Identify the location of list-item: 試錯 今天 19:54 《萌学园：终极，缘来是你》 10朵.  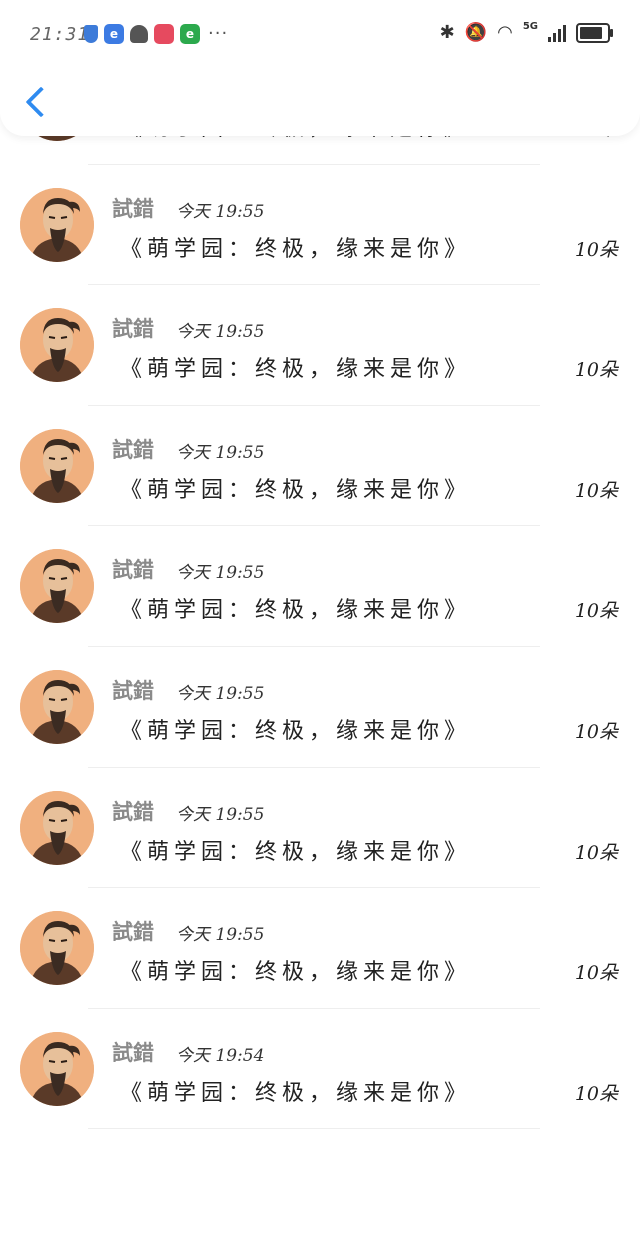
(320, 1069).